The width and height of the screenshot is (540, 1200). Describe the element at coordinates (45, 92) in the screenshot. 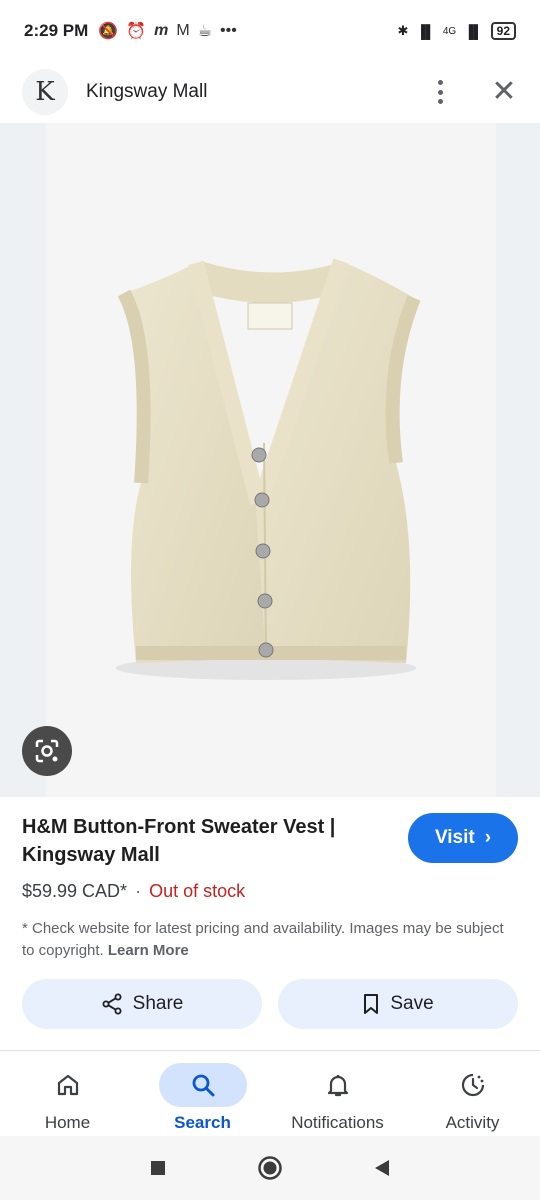

I see `site-logo: K` at that location.